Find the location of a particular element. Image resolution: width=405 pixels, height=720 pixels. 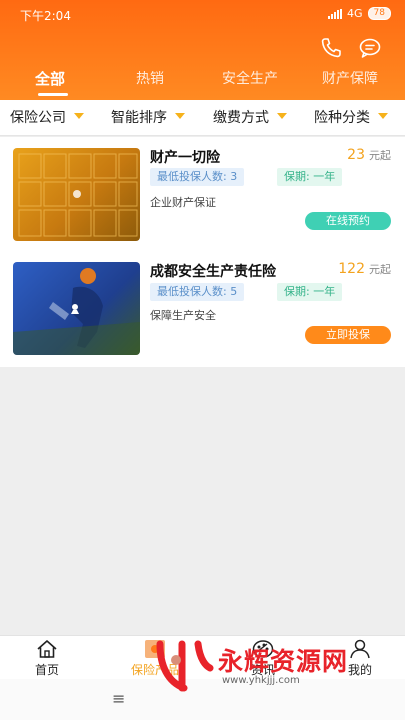

filter-sort-label: 智能排序 is located at coordinates (139, 118).